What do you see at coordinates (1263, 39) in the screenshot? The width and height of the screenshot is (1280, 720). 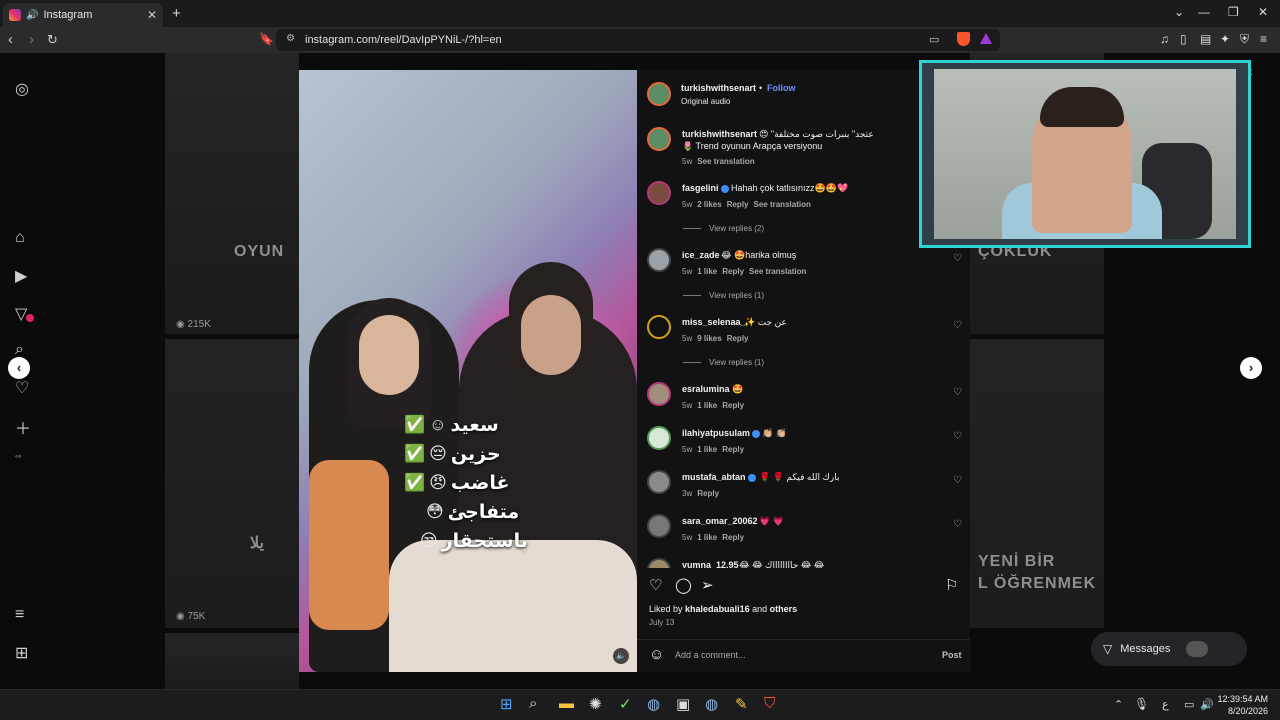 I see `browser-menu-icon: ≡` at bounding box center [1263, 39].